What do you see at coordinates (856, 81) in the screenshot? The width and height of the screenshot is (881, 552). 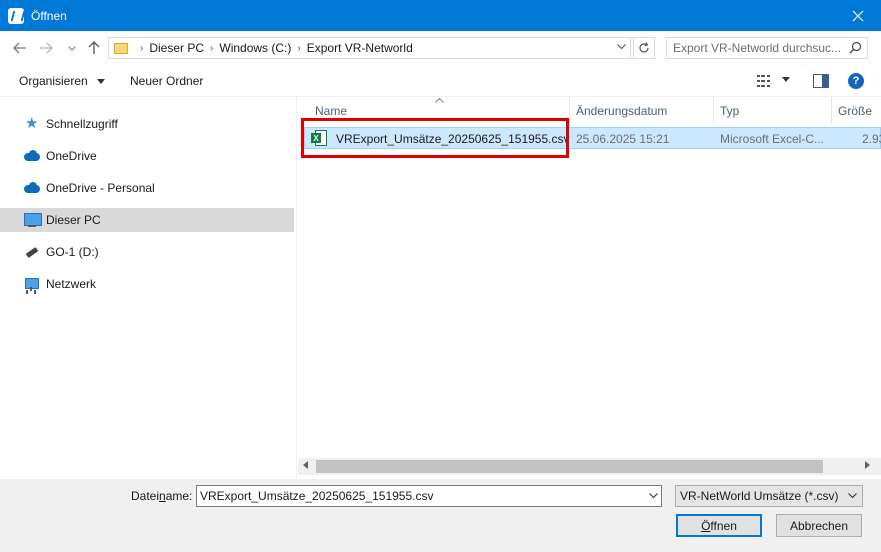 I see `help-icon: ?` at bounding box center [856, 81].